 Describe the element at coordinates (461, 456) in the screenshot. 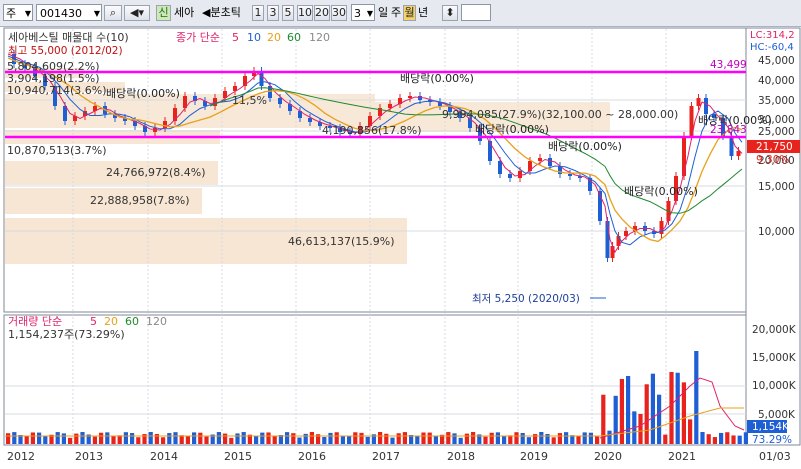

I see `x-tick-label: 2018` at that location.